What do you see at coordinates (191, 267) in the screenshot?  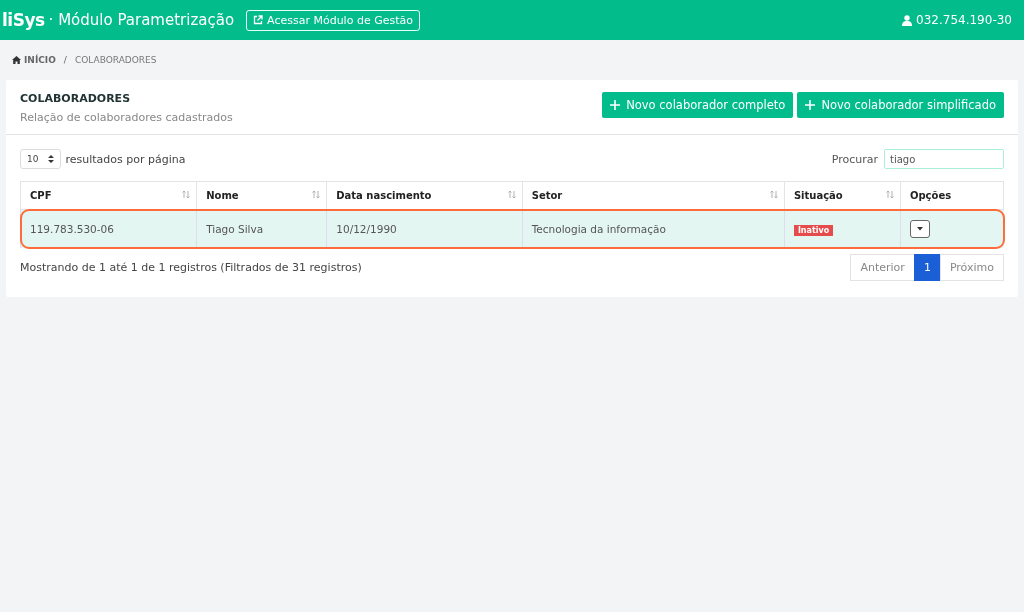 I see `table-info: Mostrando de 1 até 1 de 1 registros (Filtrados de 31 registros)` at bounding box center [191, 267].